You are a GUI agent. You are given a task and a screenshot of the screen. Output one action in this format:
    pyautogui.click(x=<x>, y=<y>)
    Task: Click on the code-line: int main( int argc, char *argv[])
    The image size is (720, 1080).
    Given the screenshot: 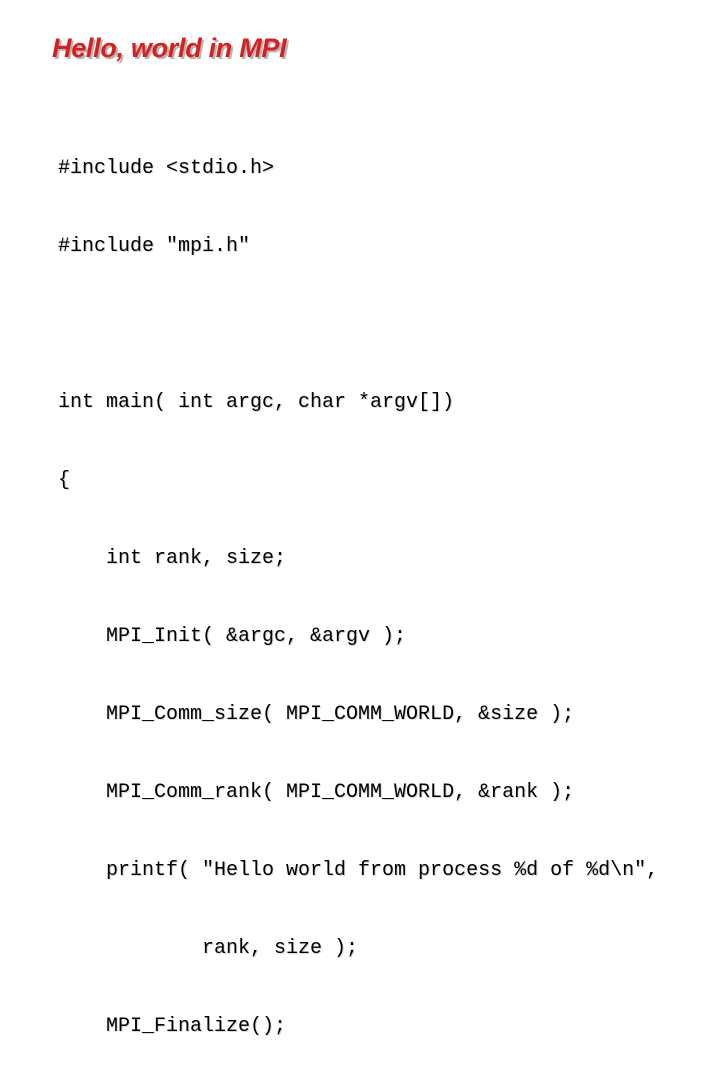 What is the action you would take?
    pyautogui.click(x=256, y=402)
    